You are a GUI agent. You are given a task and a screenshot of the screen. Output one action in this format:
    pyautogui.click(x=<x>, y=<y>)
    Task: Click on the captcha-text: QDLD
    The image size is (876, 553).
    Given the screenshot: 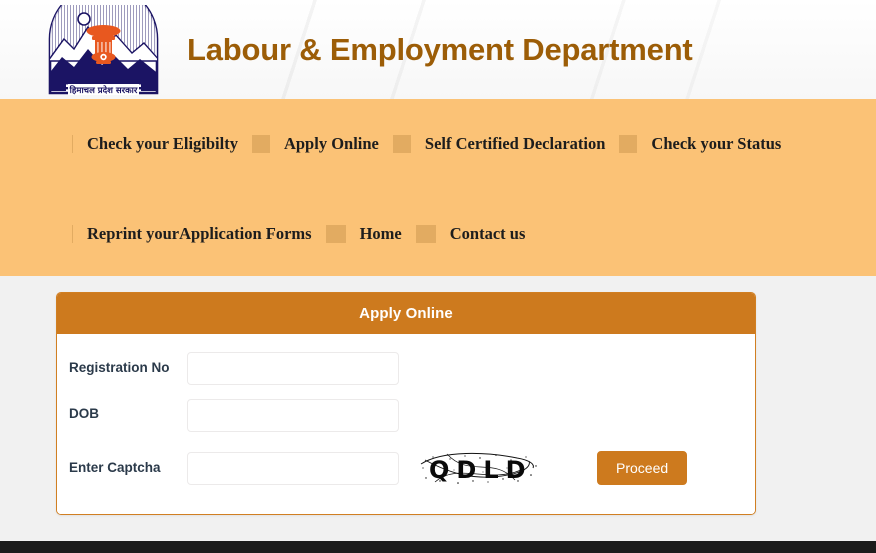 What is the action you would take?
    pyautogui.click(x=481, y=470)
    